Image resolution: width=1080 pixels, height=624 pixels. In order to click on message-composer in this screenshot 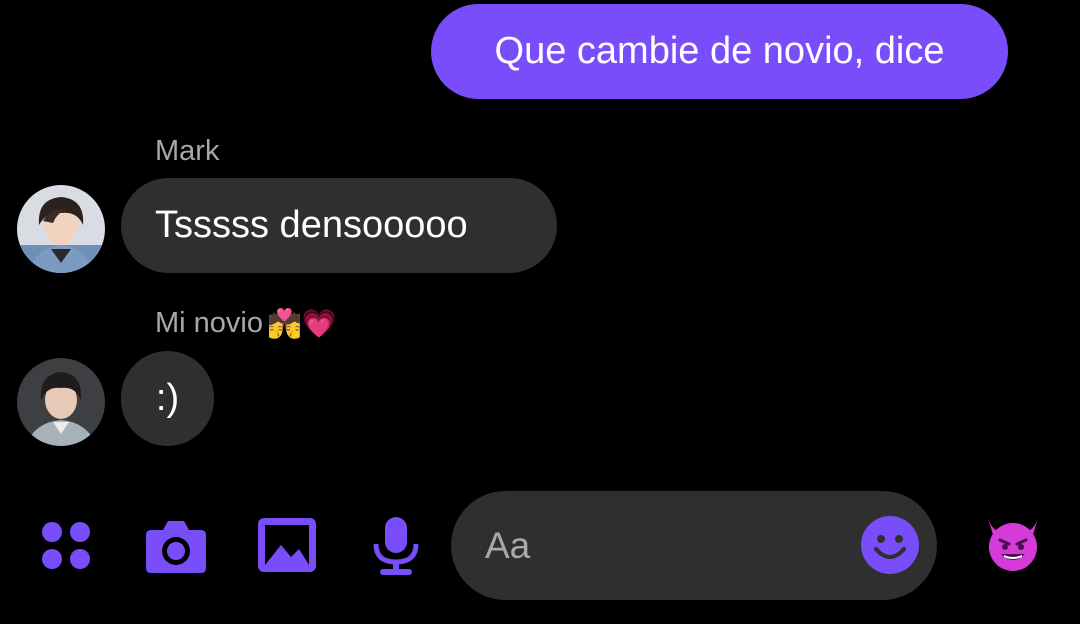, I will do `click(694, 545)`.